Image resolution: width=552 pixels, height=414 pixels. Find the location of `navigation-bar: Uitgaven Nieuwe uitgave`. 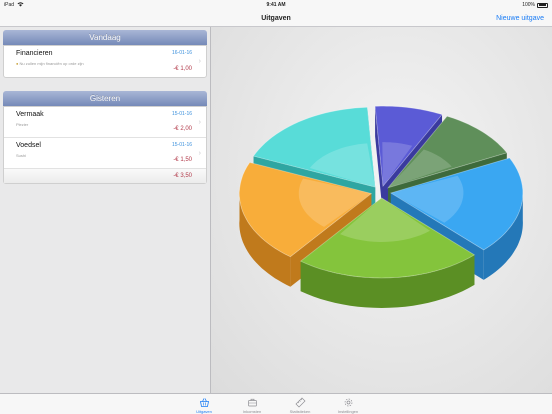

navigation-bar: Uitgaven Nieuwe uitgave is located at coordinates (276, 18).